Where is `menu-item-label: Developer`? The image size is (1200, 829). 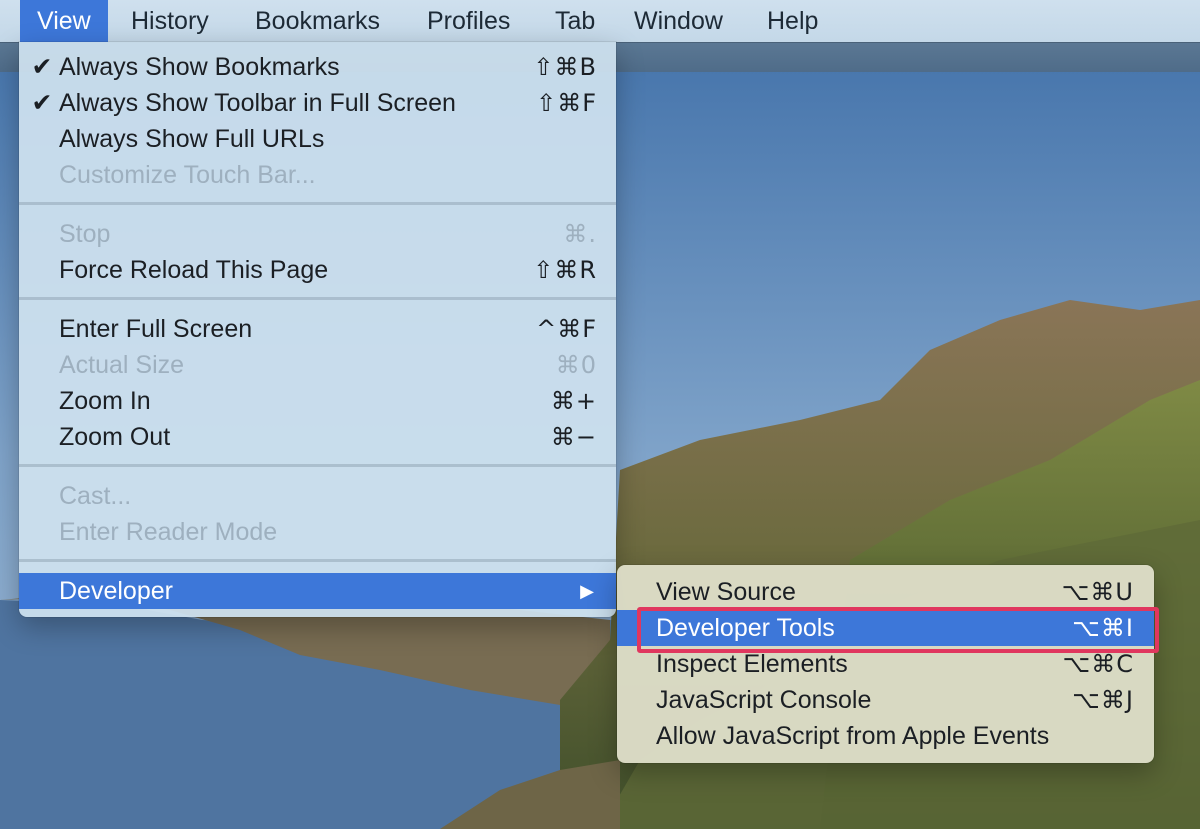 menu-item-label: Developer is located at coordinates (116, 591).